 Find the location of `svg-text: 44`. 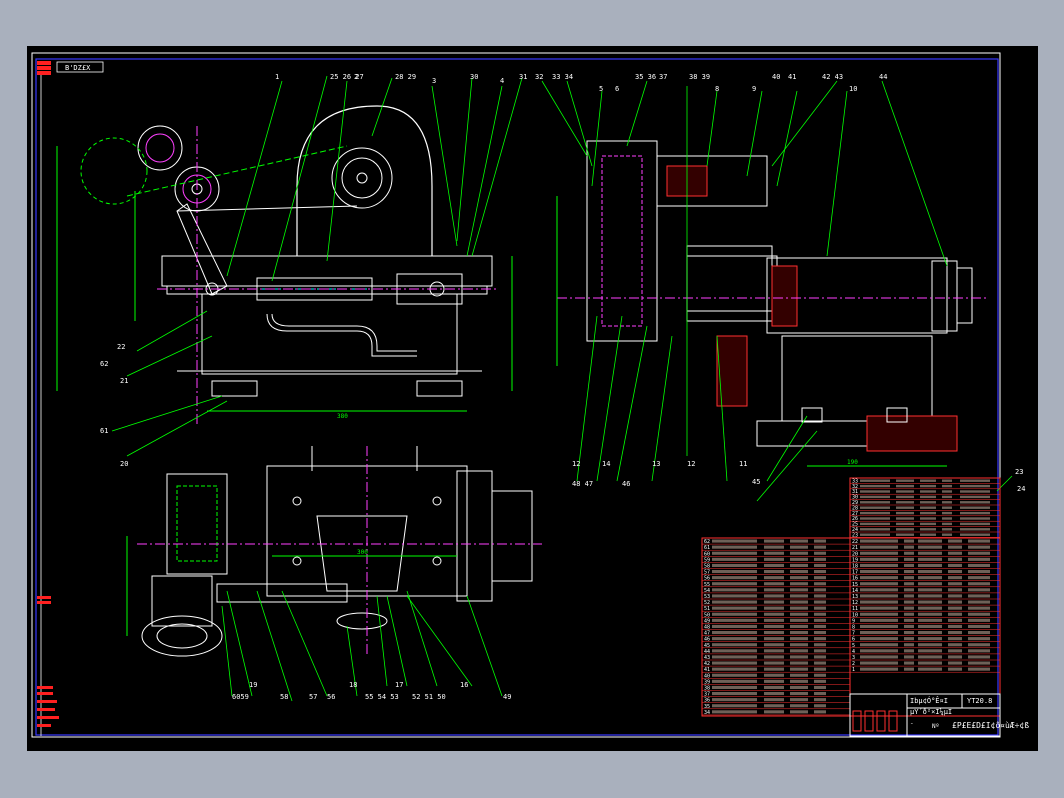

svg-text: 44 is located at coordinates (883, 77).